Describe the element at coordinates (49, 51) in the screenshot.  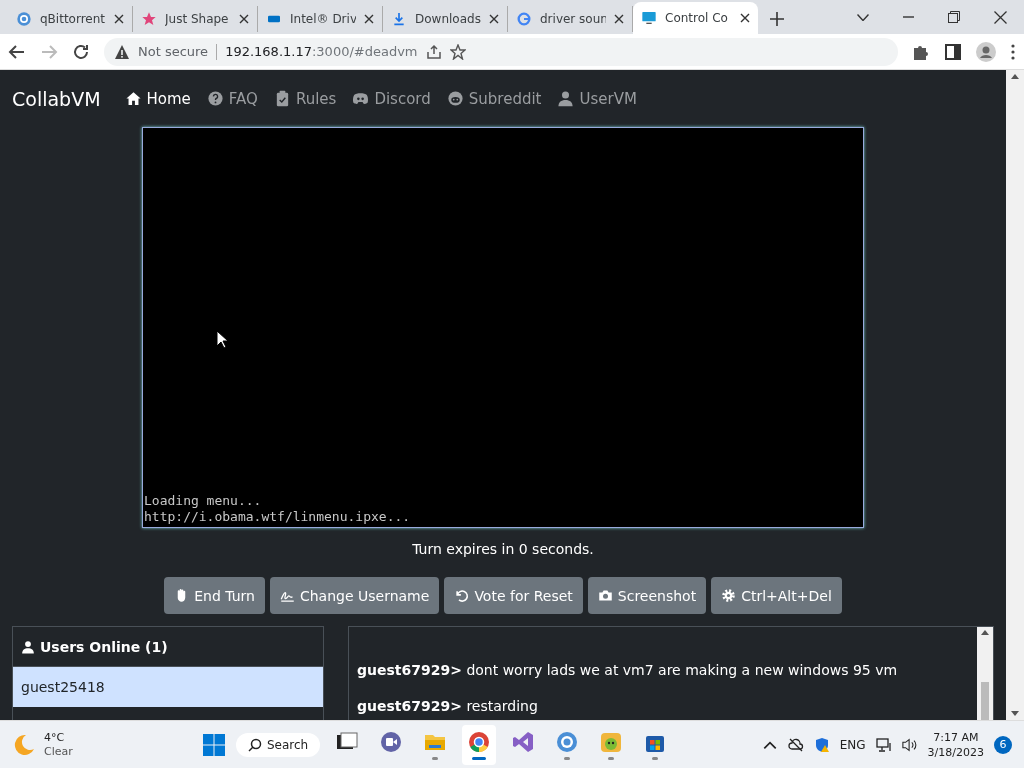
I see `forward-icon` at that location.